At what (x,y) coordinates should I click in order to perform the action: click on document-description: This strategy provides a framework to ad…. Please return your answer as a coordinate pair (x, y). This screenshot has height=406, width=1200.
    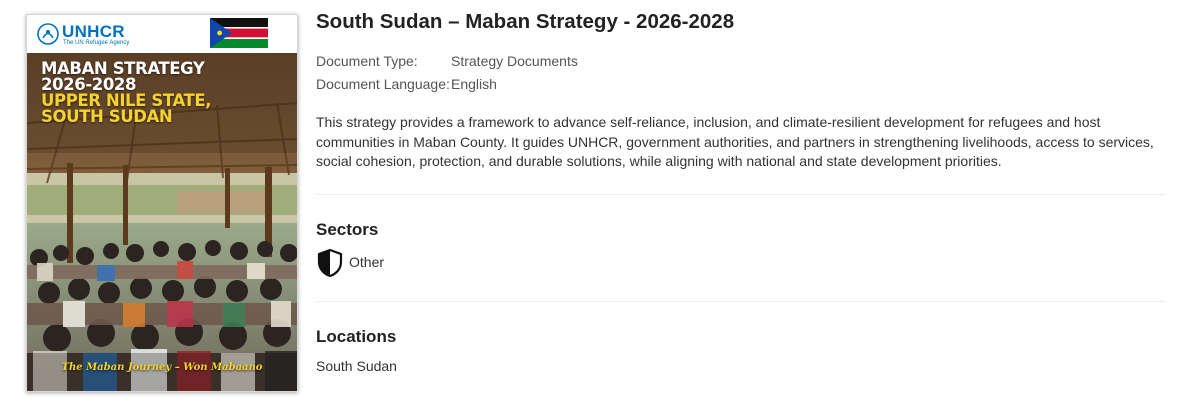
    Looking at the image, I should click on (735, 141).